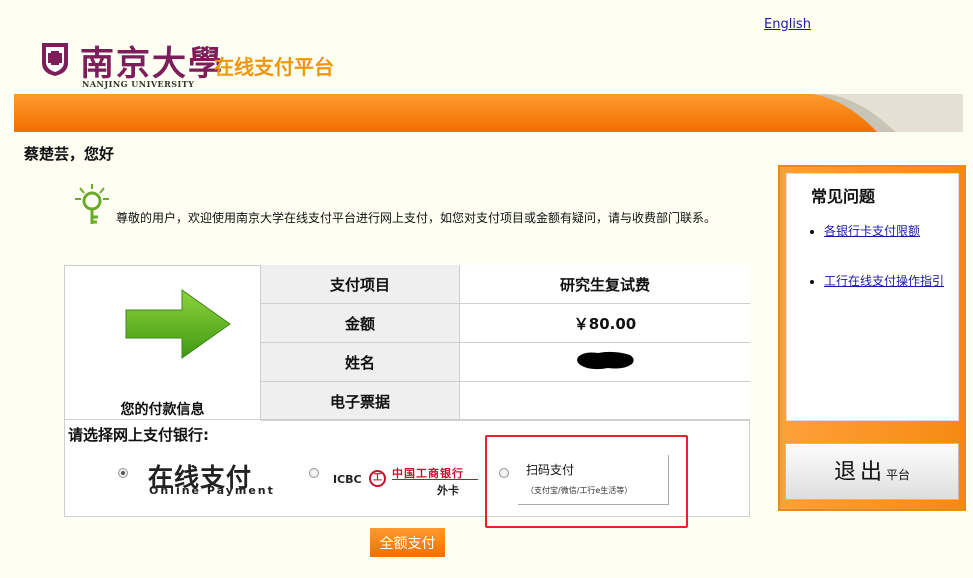  I want to click on list-item: 工行在线支付操作指引, so click(898, 280).